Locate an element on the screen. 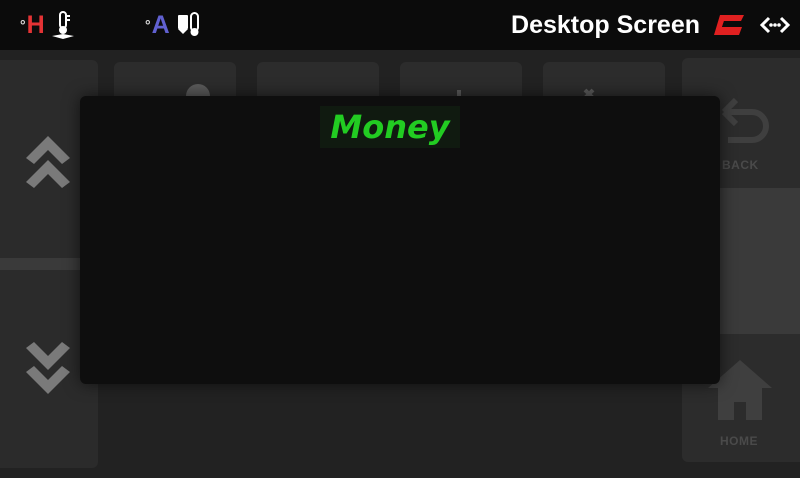  hotend-letter: H is located at coordinates (35, 24).